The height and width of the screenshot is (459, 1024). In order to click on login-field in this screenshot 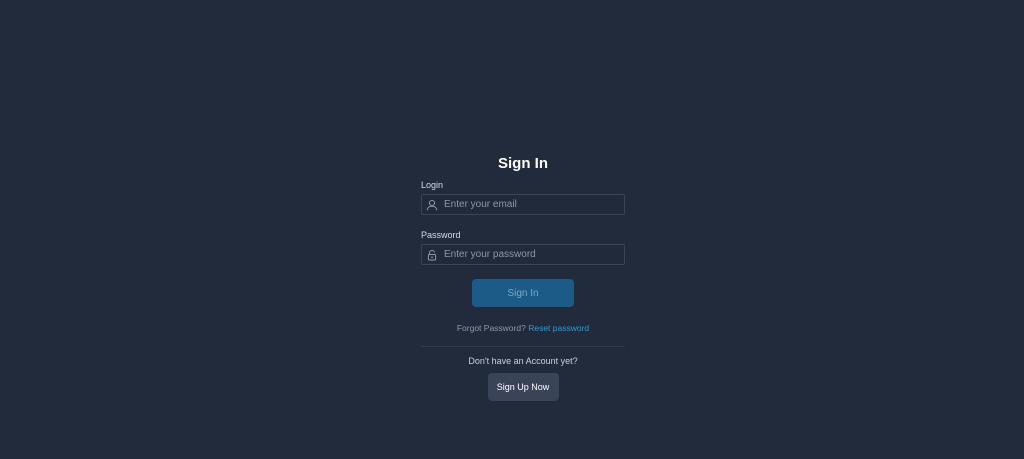, I will do `click(523, 204)`.